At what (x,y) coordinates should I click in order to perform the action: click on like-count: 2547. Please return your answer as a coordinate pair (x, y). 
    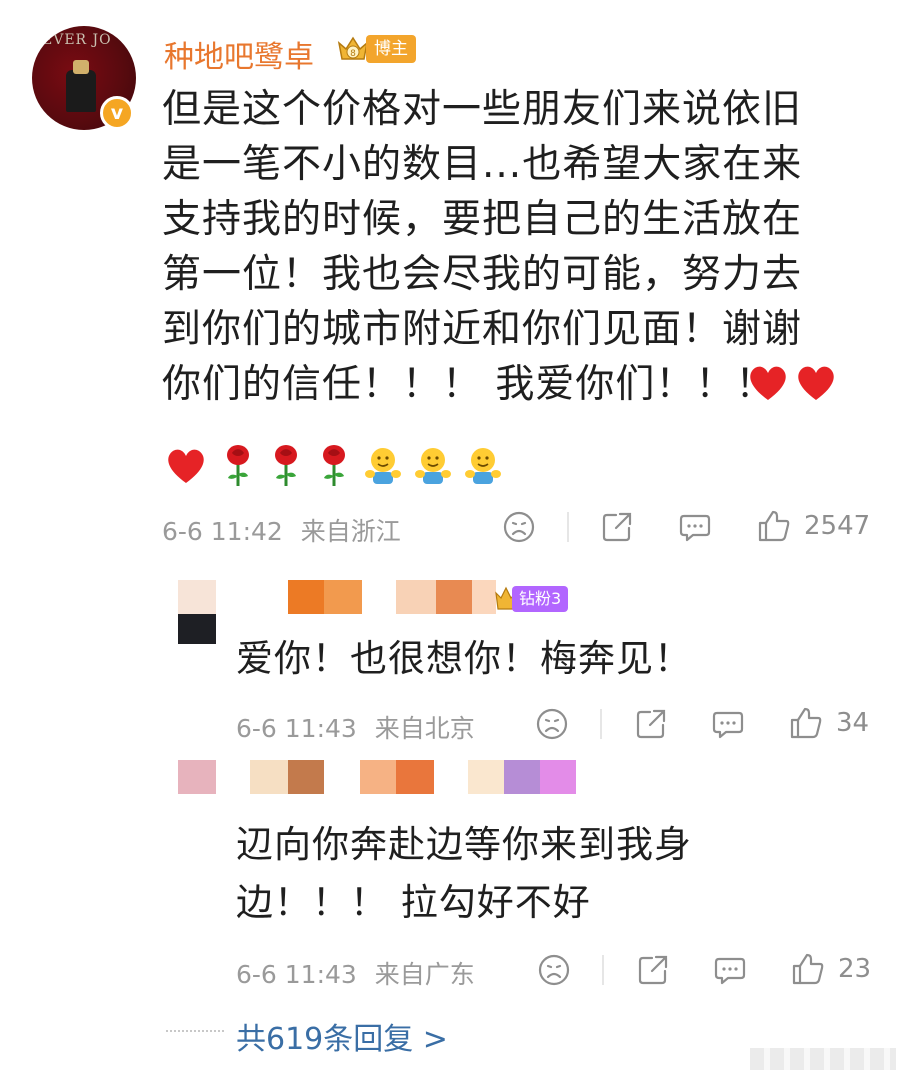
    Looking at the image, I should click on (837, 526).